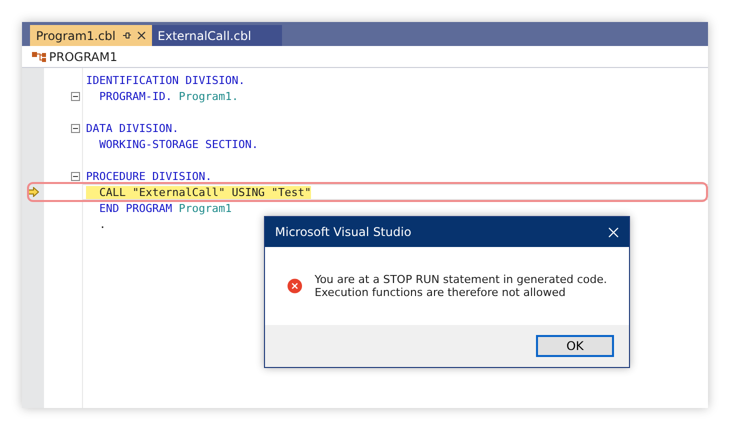  What do you see at coordinates (136, 96) in the screenshot?
I see `code-text: PROGRAM-ID.` at bounding box center [136, 96].